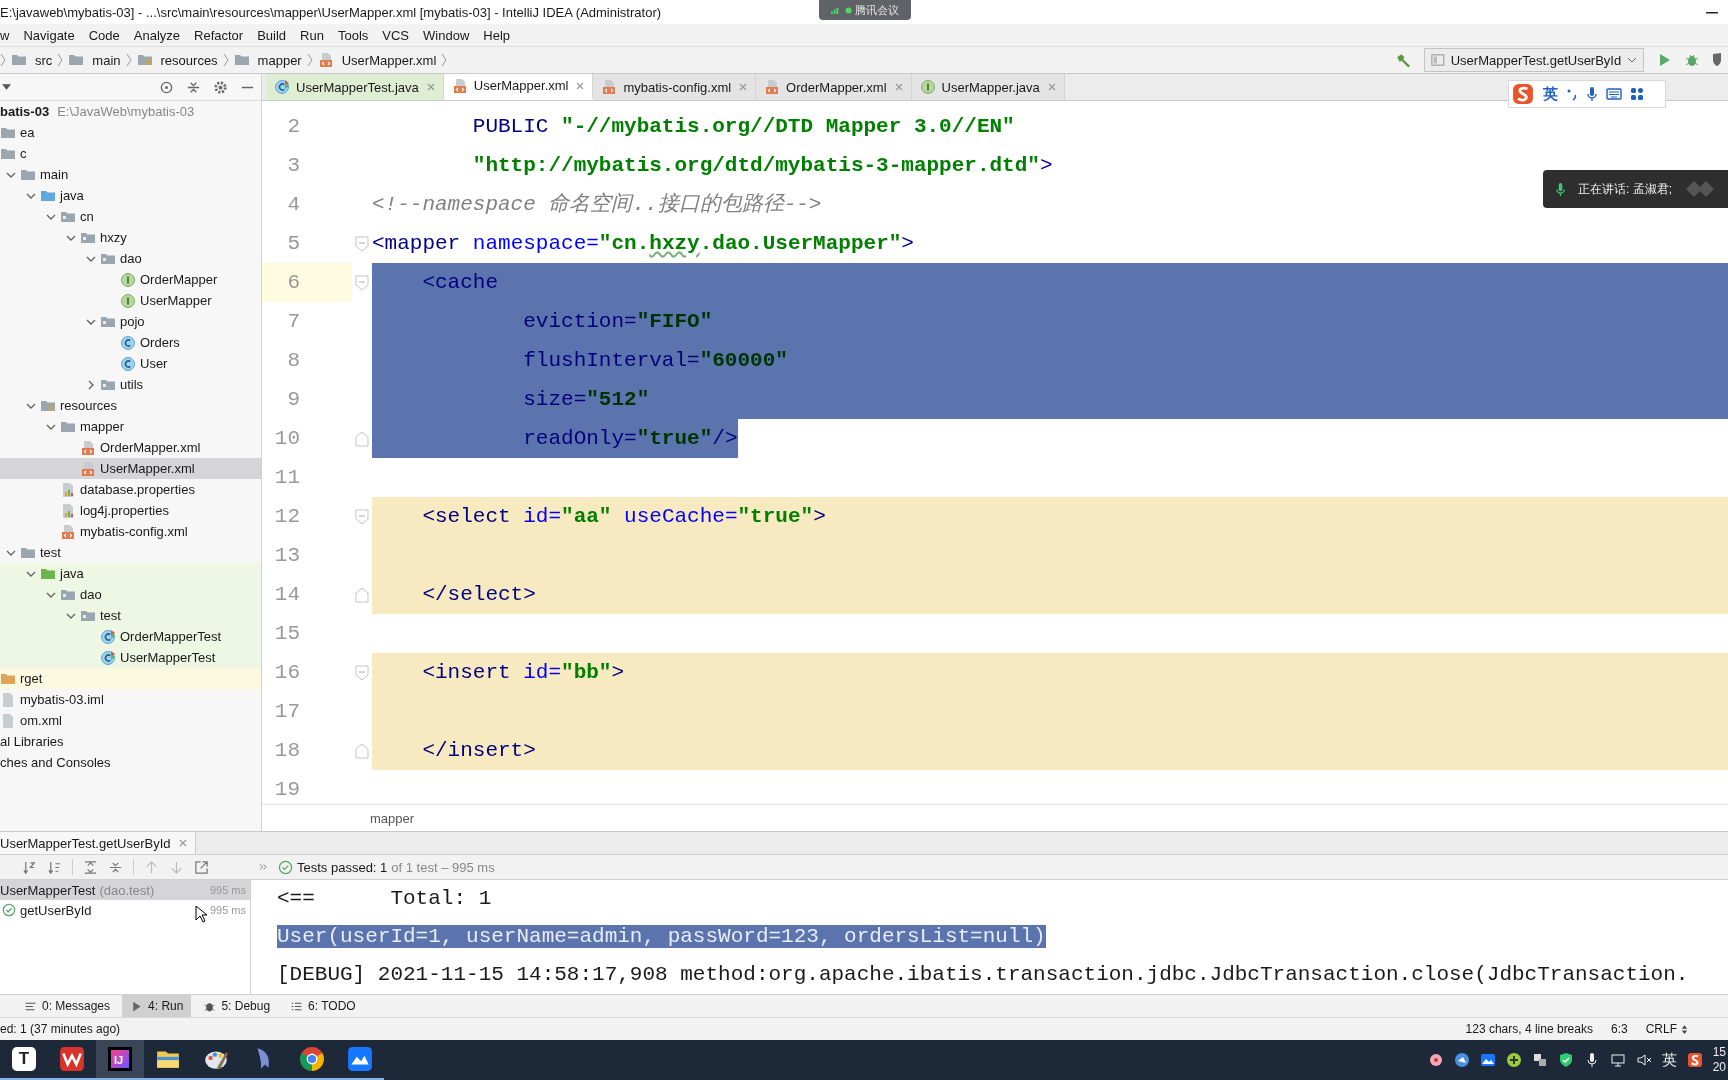 This screenshot has width=1728, height=1080. I want to click on menu-item: VCS, so click(396, 35).